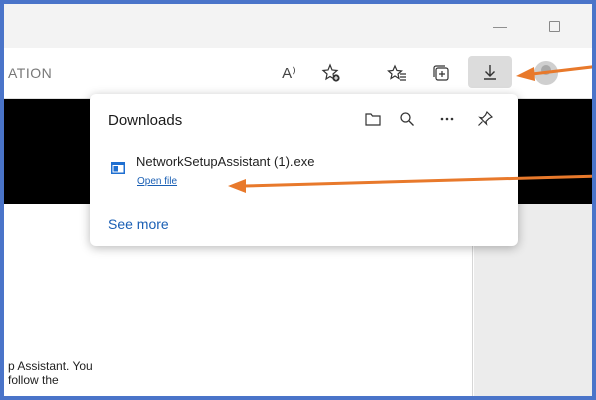  I want to click on address-bar: ATION, so click(183, 73).